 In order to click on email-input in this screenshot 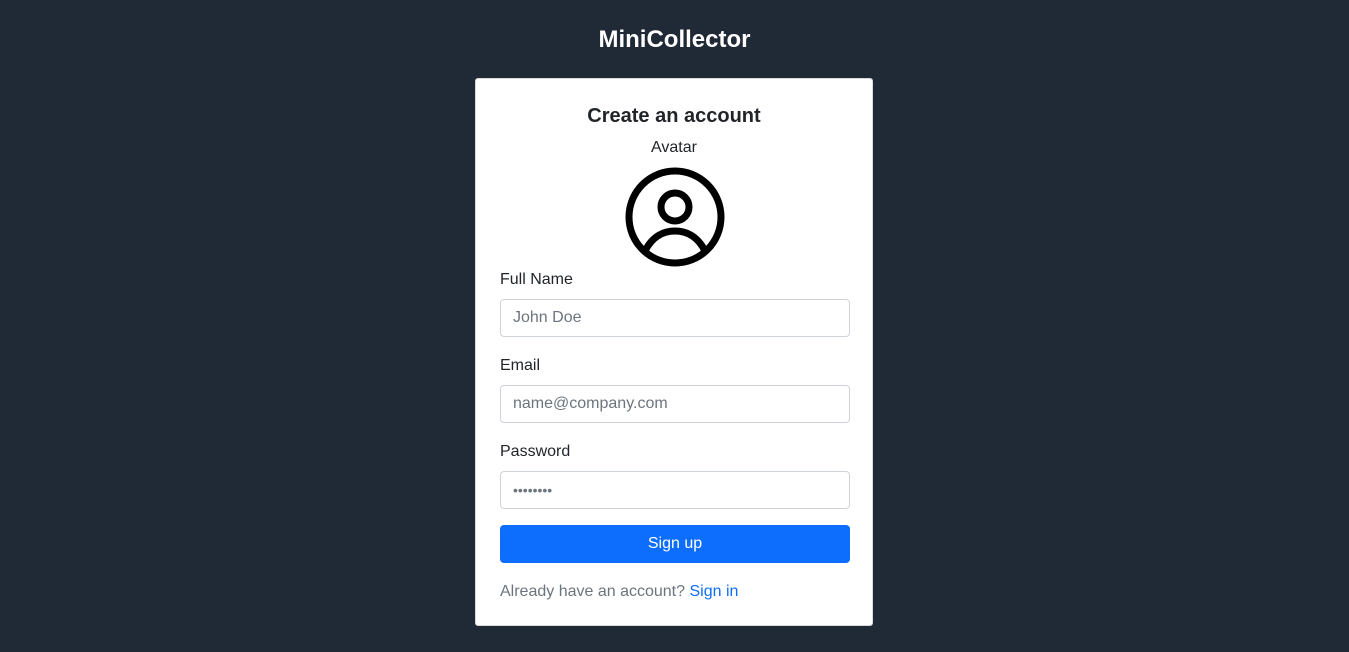, I will do `click(675, 404)`.